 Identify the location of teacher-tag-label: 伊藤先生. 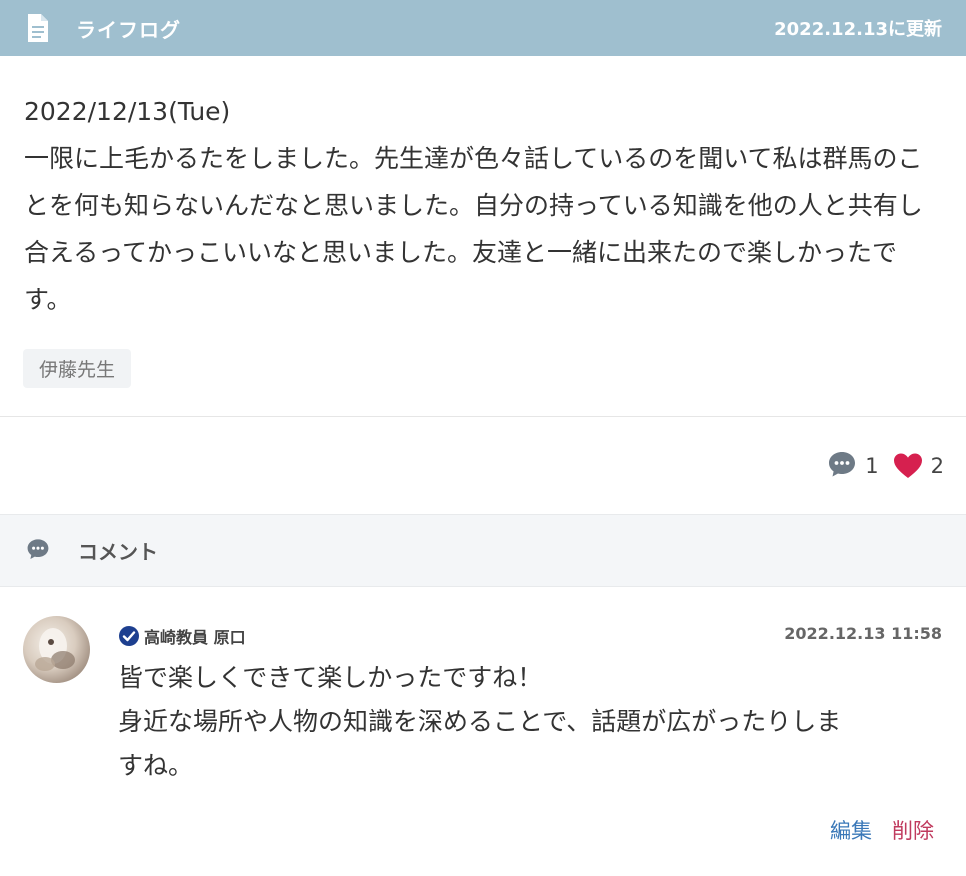
(77, 370).